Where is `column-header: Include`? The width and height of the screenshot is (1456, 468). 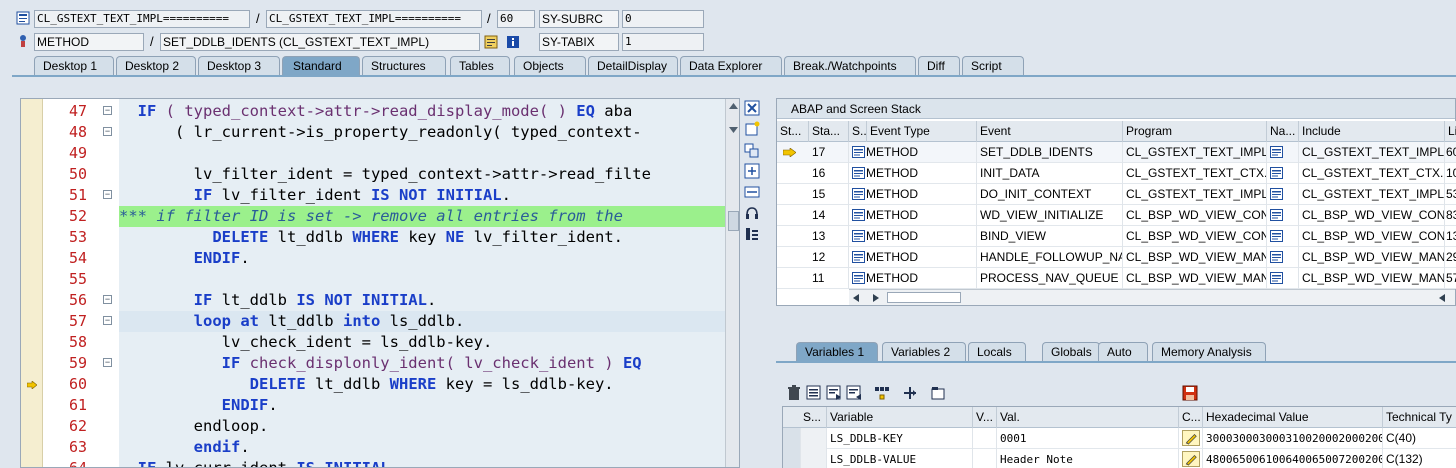 column-header: Include is located at coordinates (1372, 131).